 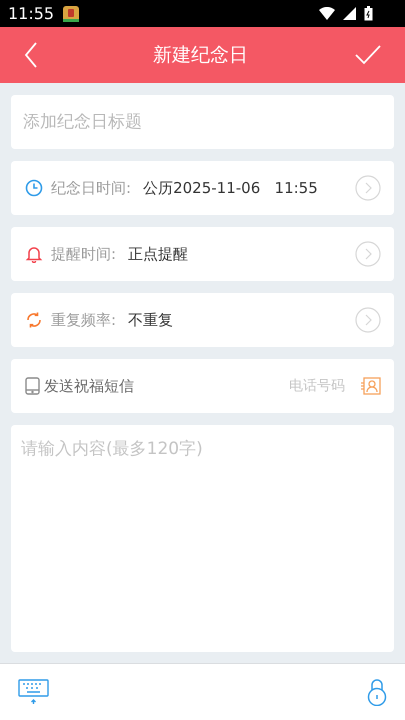 What do you see at coordinates (349, 13) in the screenshot?
I see `signal-icon` at bounding box center [349, 13].